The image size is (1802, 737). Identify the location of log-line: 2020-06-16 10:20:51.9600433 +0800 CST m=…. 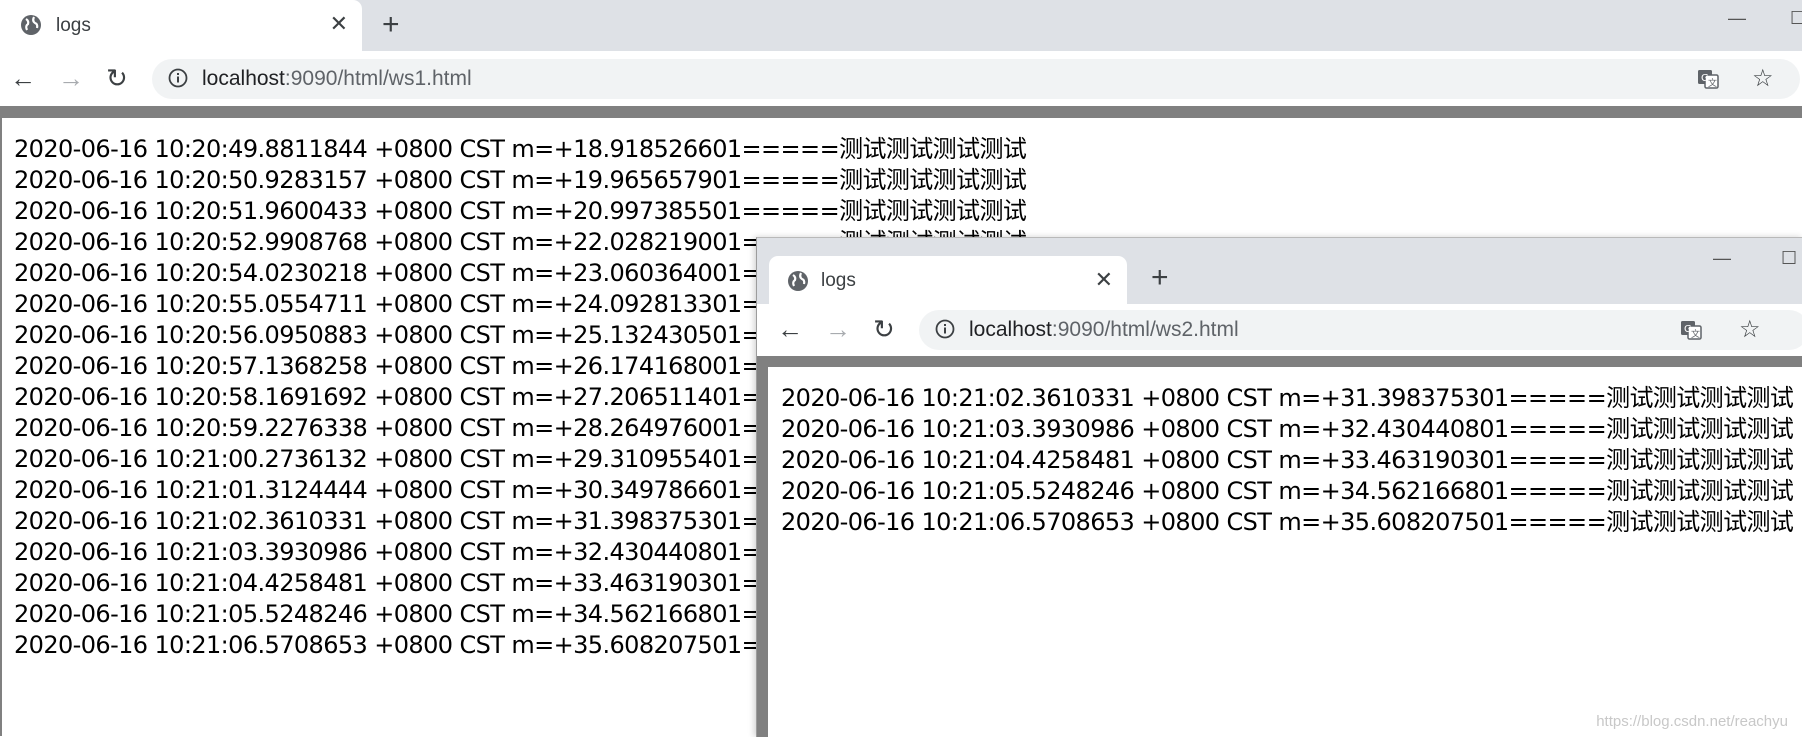
(520, 211).